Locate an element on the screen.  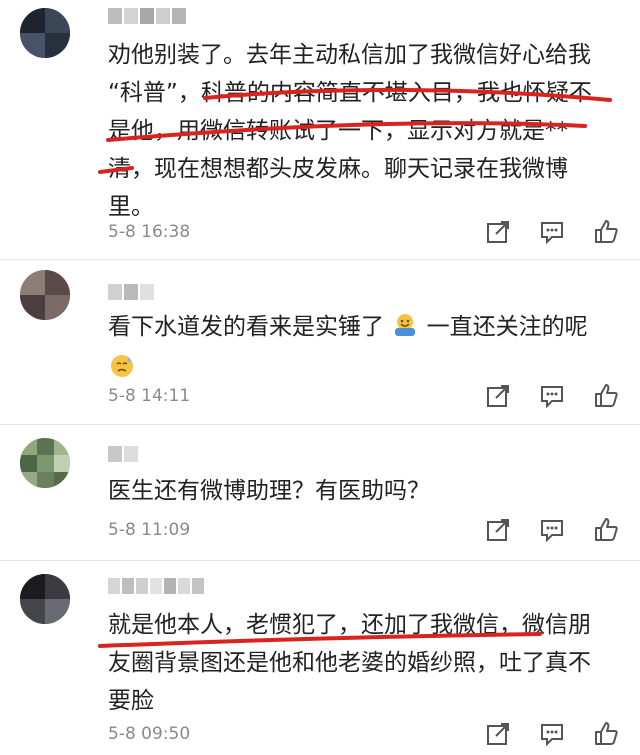
comment-time: 5-8 09:50 is located at coordinates (149, 734).